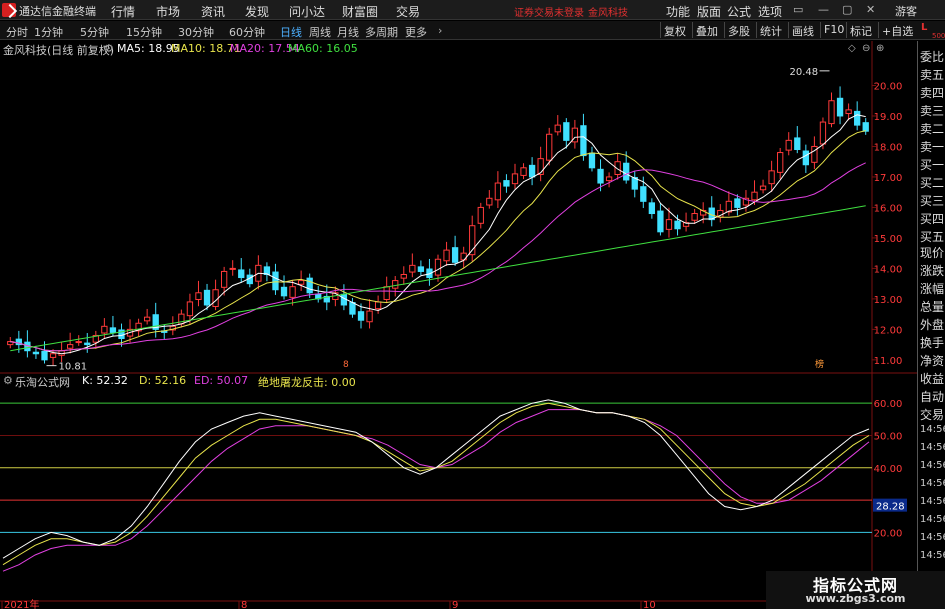 The width and height of the screenshot is (945, 609). Describe the element at coordinates (247, 32) in the screenshot. I see `period-60min: 60分钟` at that location.